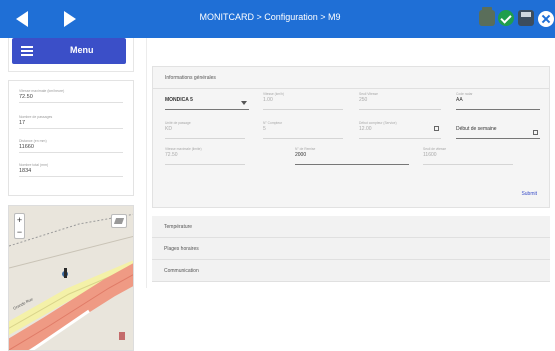 The image size is (555, 351). Describe the element at coordinates (205, 156) in the screenshot. I see `vmax-field: Vitesse maximale (limite) 72.50` at that location.